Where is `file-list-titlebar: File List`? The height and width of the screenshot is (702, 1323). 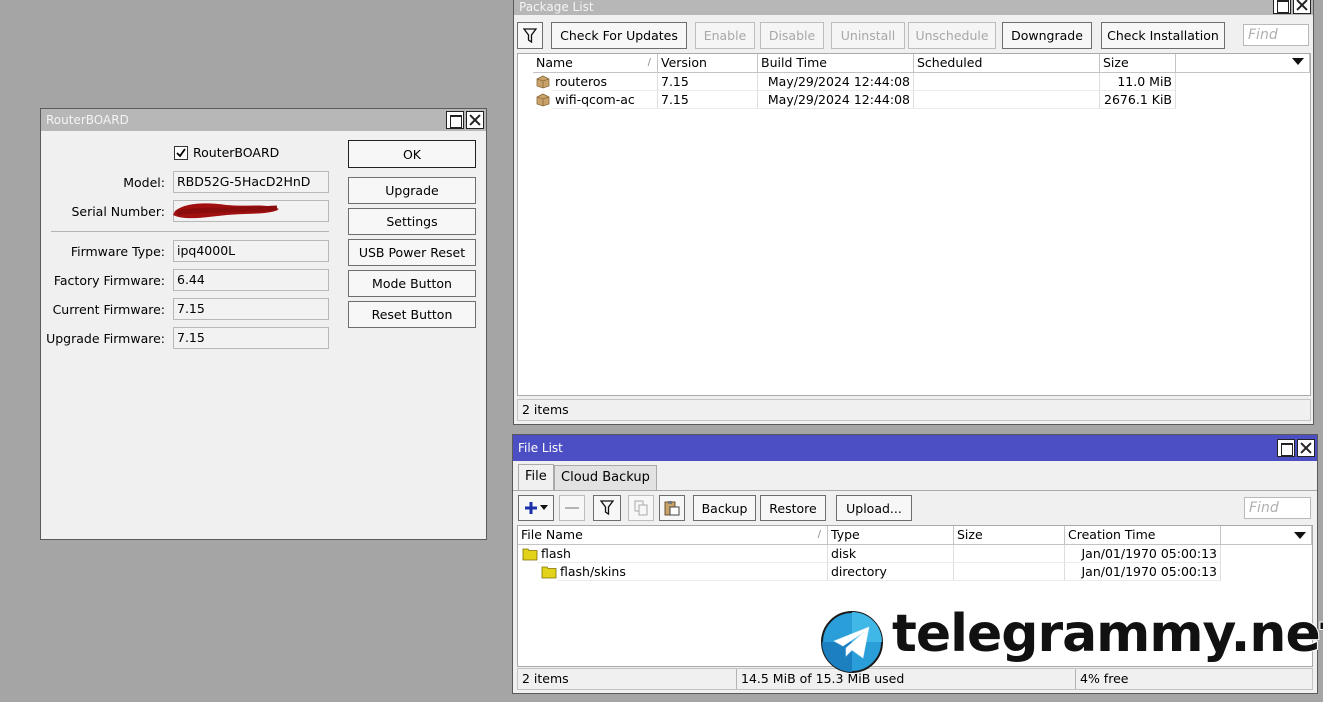
file-list-titlebar: File List is located at coordinates (915, 448).